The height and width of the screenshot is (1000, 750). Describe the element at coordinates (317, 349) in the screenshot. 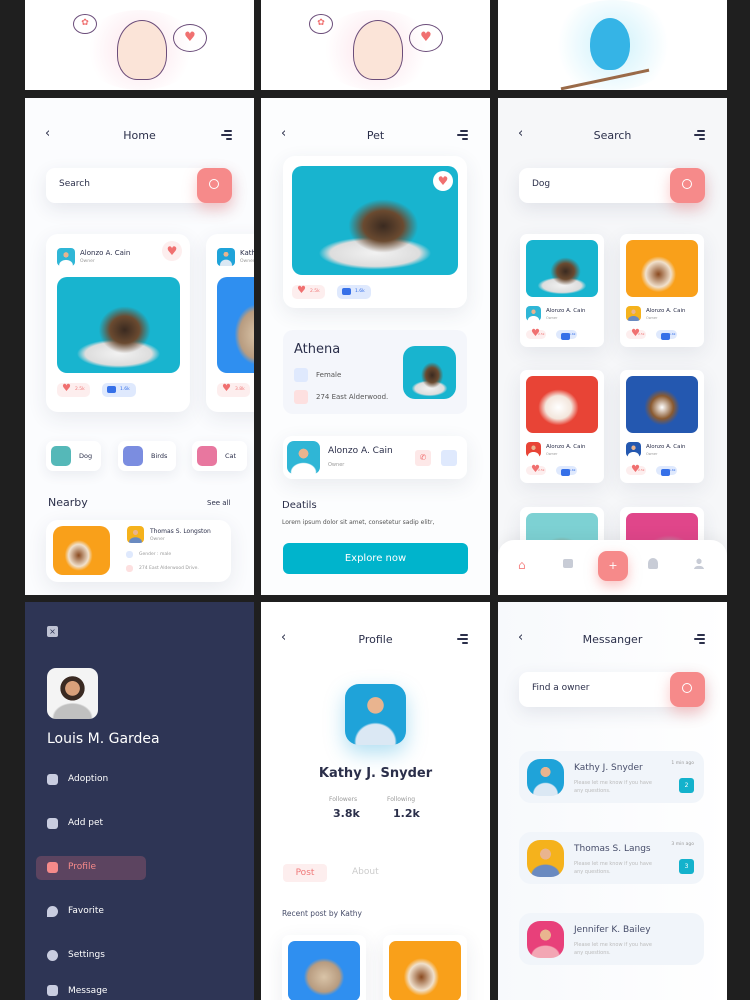

I see `pet-name: Athena` at that location.